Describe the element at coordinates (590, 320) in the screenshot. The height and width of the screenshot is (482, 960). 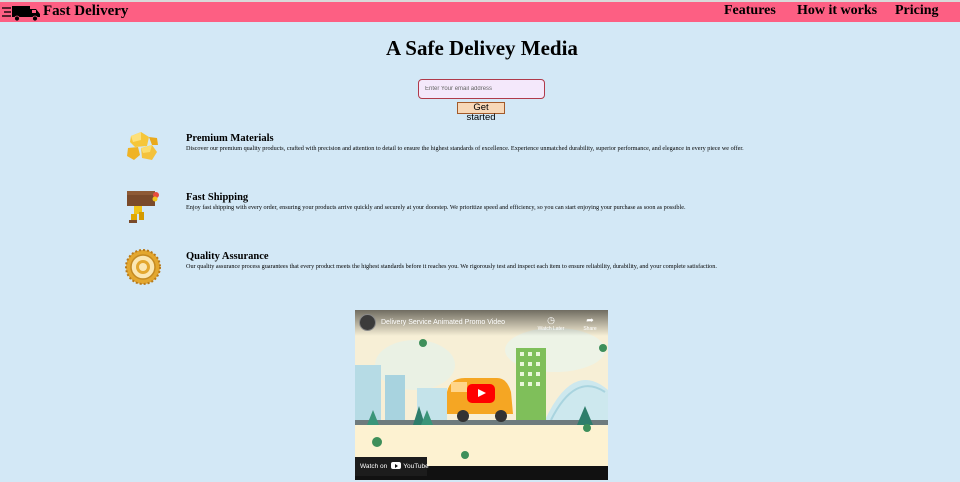
I see `share-icon: ➦` at that location.